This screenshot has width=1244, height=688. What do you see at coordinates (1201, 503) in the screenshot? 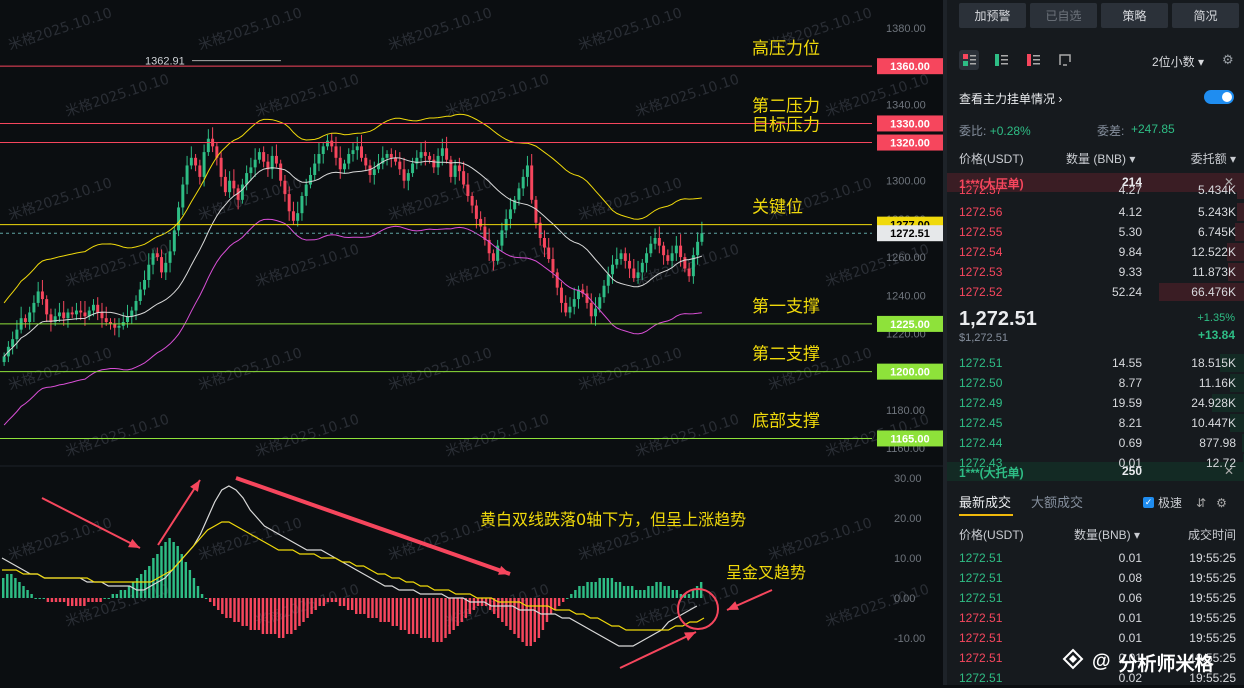
I see `filter-icon: ⇵` at bounding box center [1201, 503].